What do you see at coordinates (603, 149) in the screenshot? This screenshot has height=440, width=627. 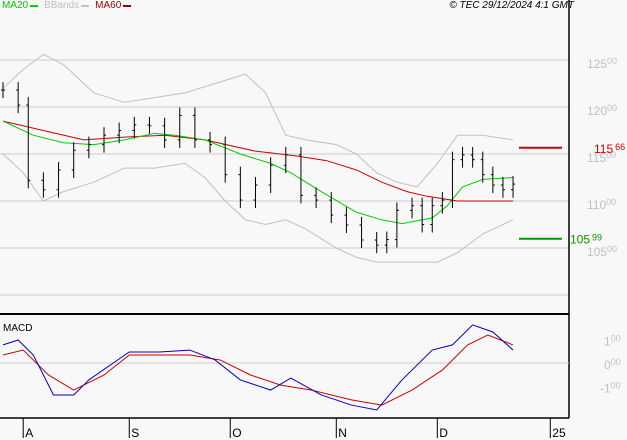 I see `resistance-major: 115` at bounding box center [603, 149].